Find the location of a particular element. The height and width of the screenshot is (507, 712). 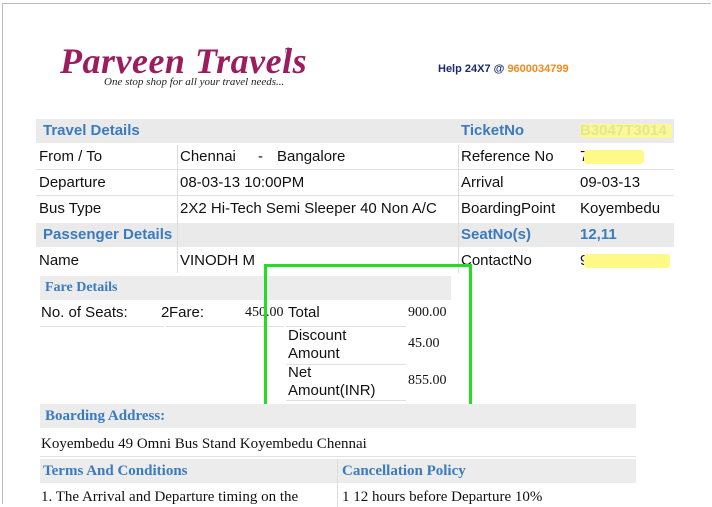

from-city: Chennai is located at coordinates (208, 156).